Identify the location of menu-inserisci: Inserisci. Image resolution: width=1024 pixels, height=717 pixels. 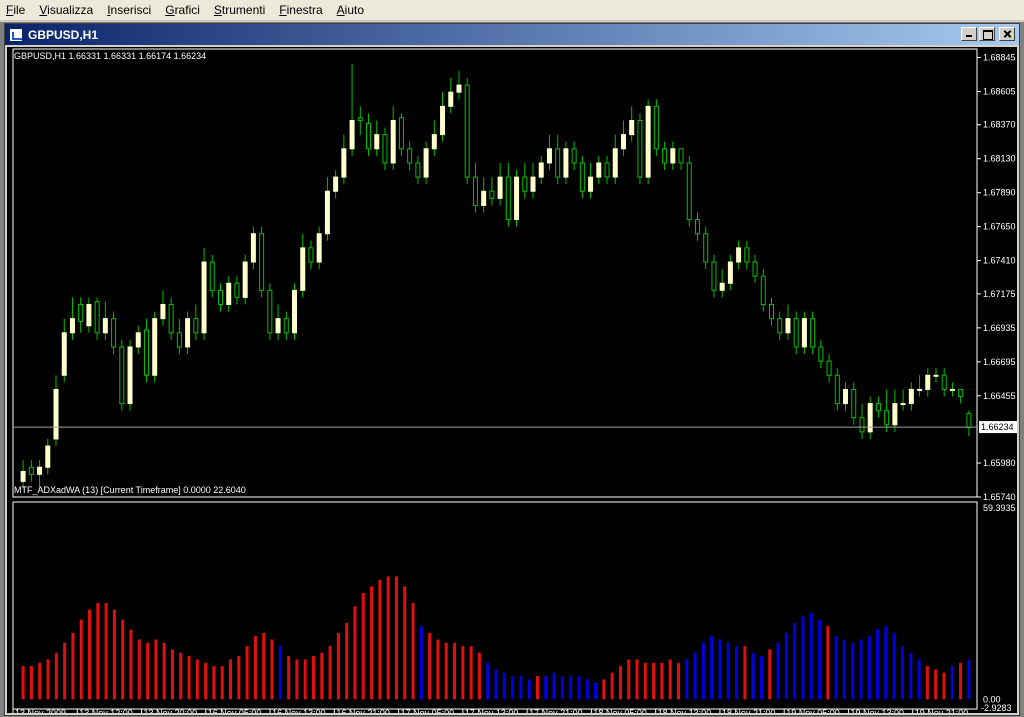
(130, 10).